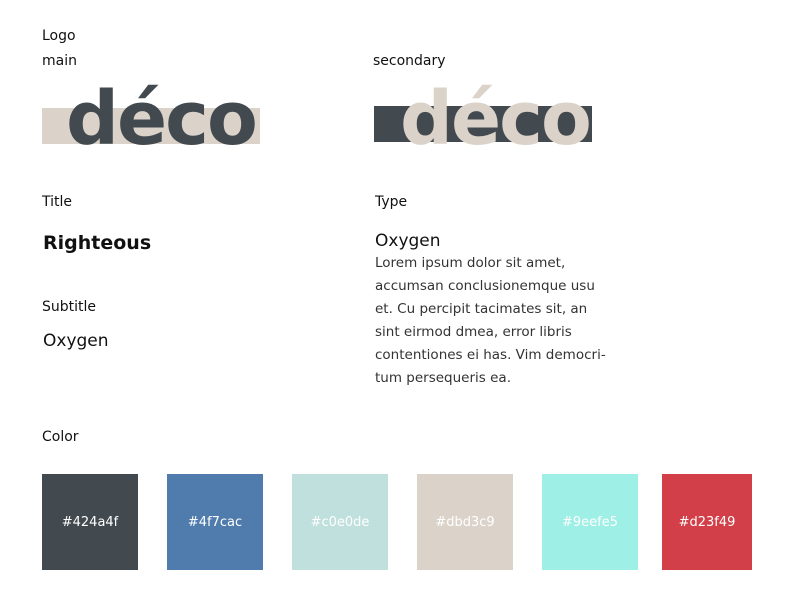 This screenshot has width=792, height=612. I want to click on color-swatch: #dbd3c9, so click(465, 522).